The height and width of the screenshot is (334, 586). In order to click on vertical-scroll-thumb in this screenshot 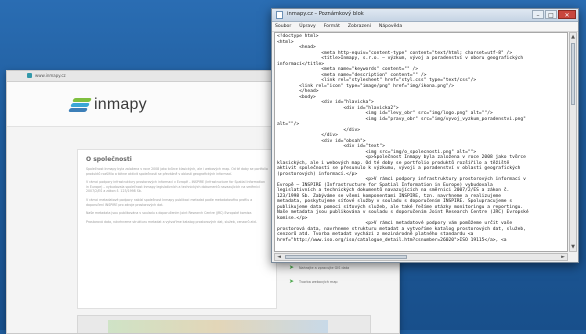, I will do `click(573, 74)`.